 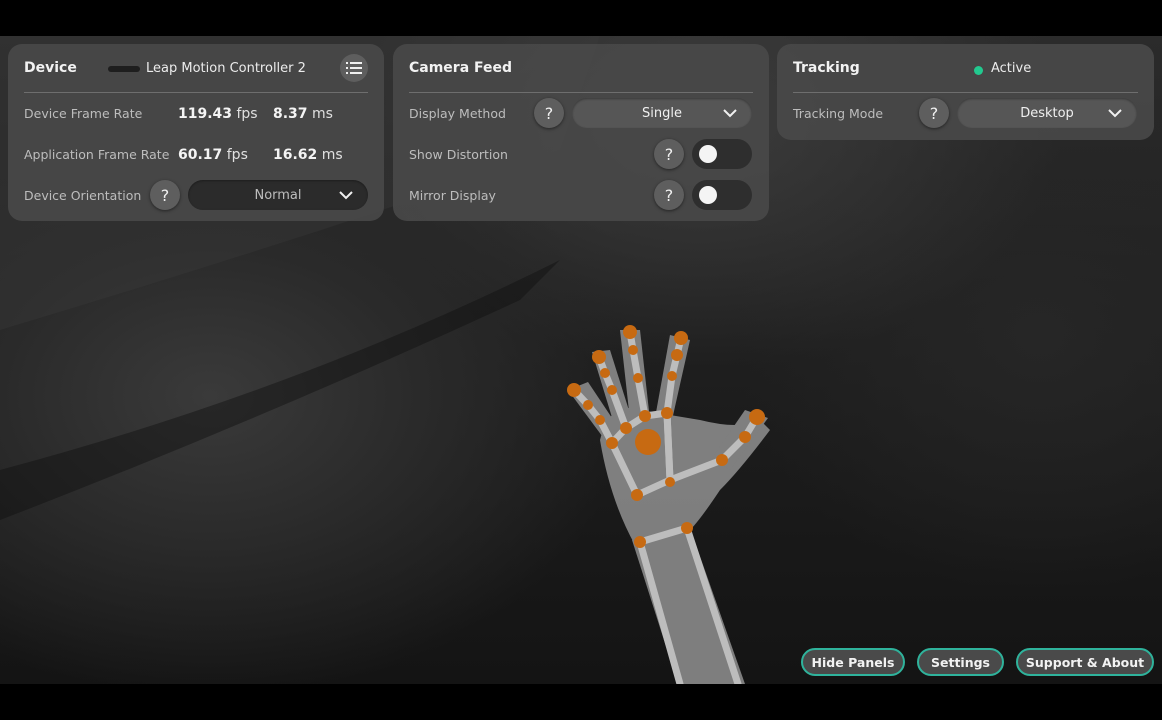 I want to click on camera-feed-panel-title: Camera Feed, so click(x=461, y=68).